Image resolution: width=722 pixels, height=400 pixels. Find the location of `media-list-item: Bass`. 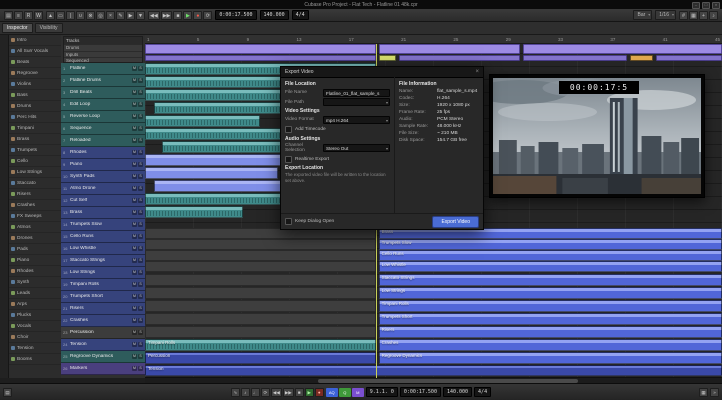

media-list-item: Bass is located at coordinates (35, 95).